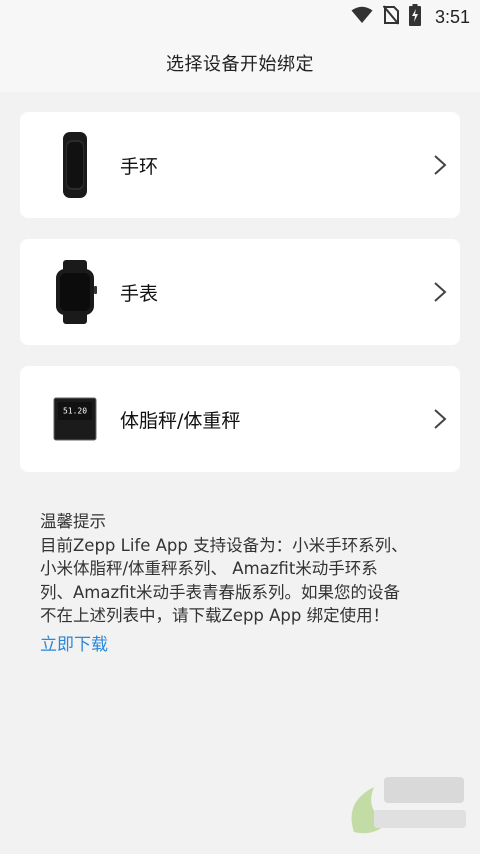 This screenshot has height=854, width=480. I want to click on status-bar: 3:51, so click(240, 17).